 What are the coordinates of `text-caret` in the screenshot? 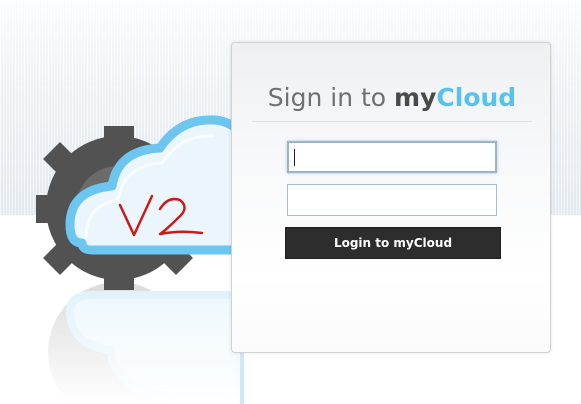 It's located at (294, 157).